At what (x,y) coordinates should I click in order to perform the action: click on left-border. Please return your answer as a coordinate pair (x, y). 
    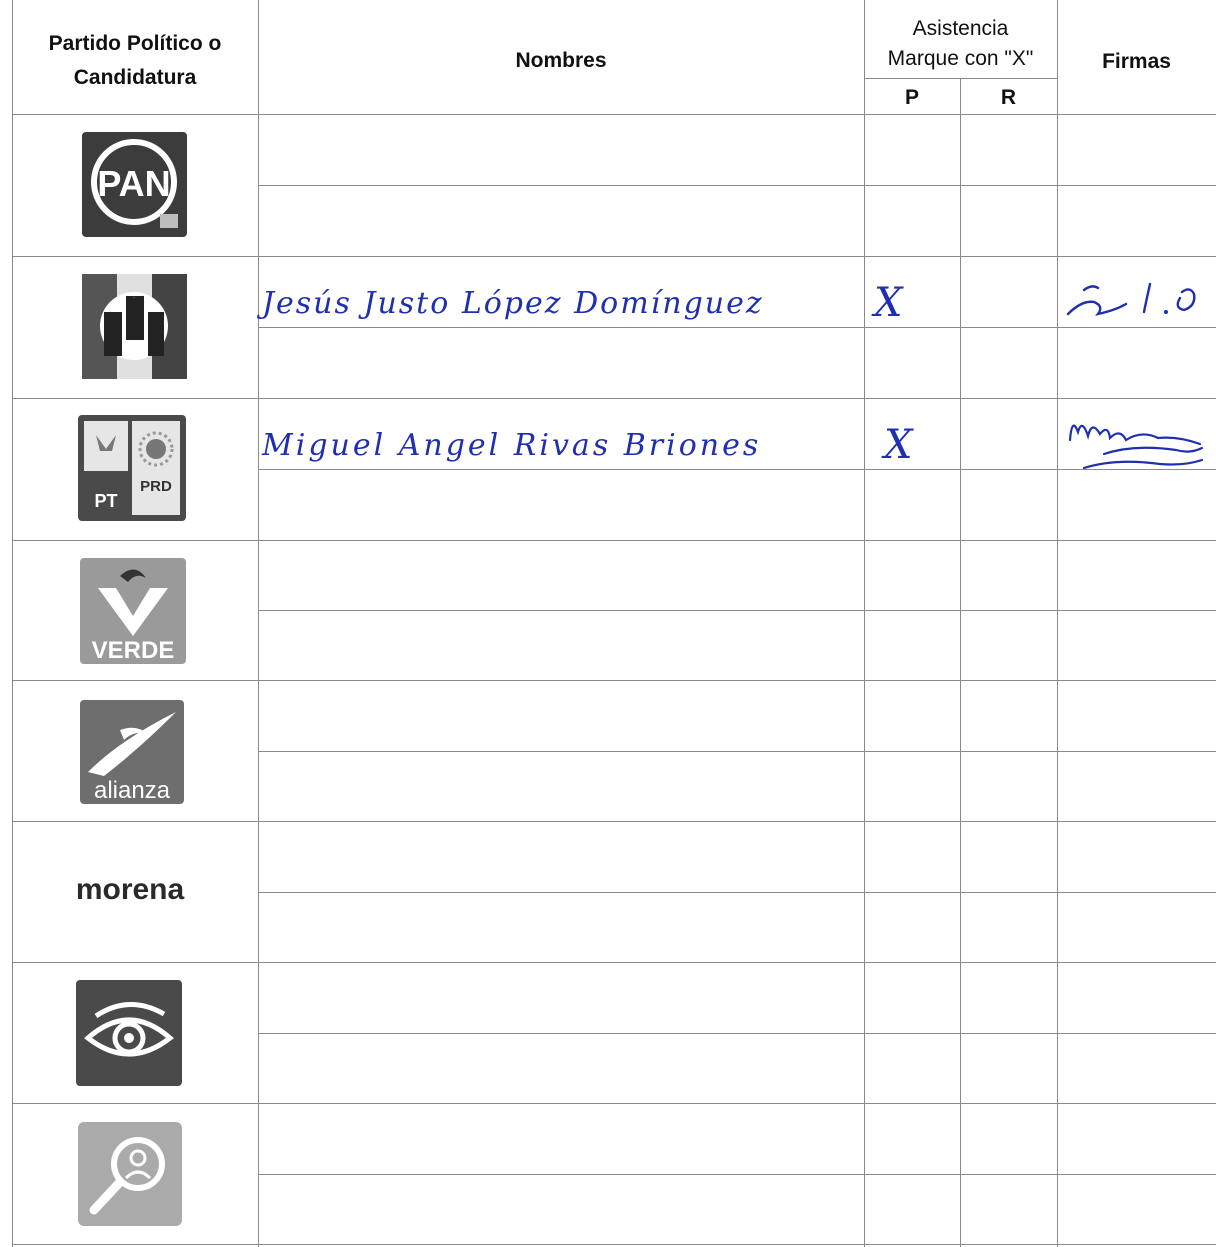
    Looking at the image, I should click on (12, 623).